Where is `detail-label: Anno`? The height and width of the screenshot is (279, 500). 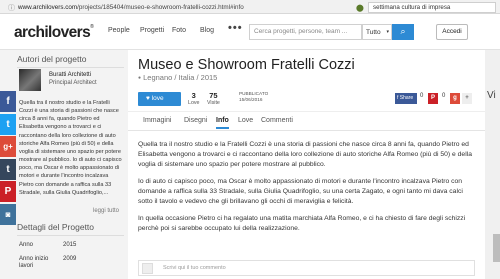 detail-label: Anno is located at coordinates (26, 245).